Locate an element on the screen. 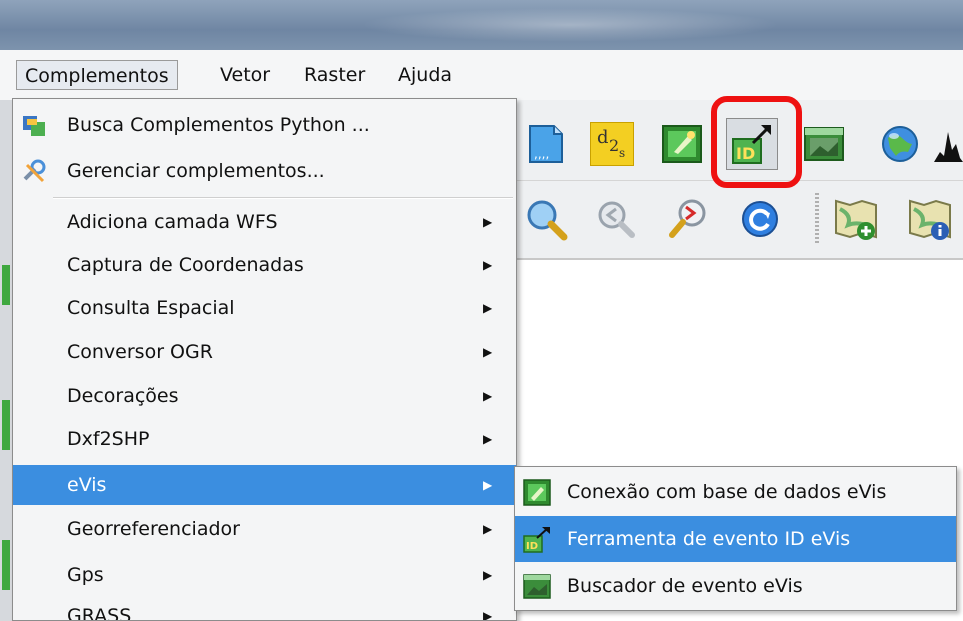 This screenshot has width=963, height=621. zoom-last-icon is located at coordinates (546, 219).